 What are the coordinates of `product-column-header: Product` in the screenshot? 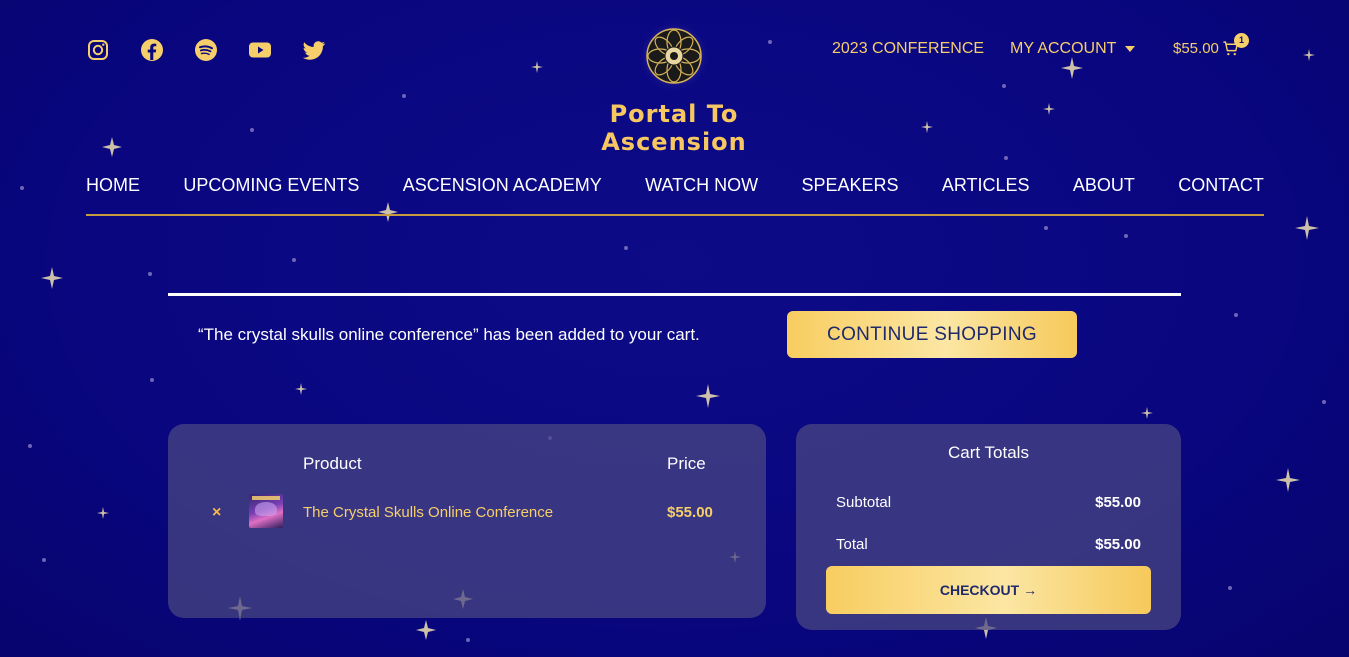 It's located at (332, 463).